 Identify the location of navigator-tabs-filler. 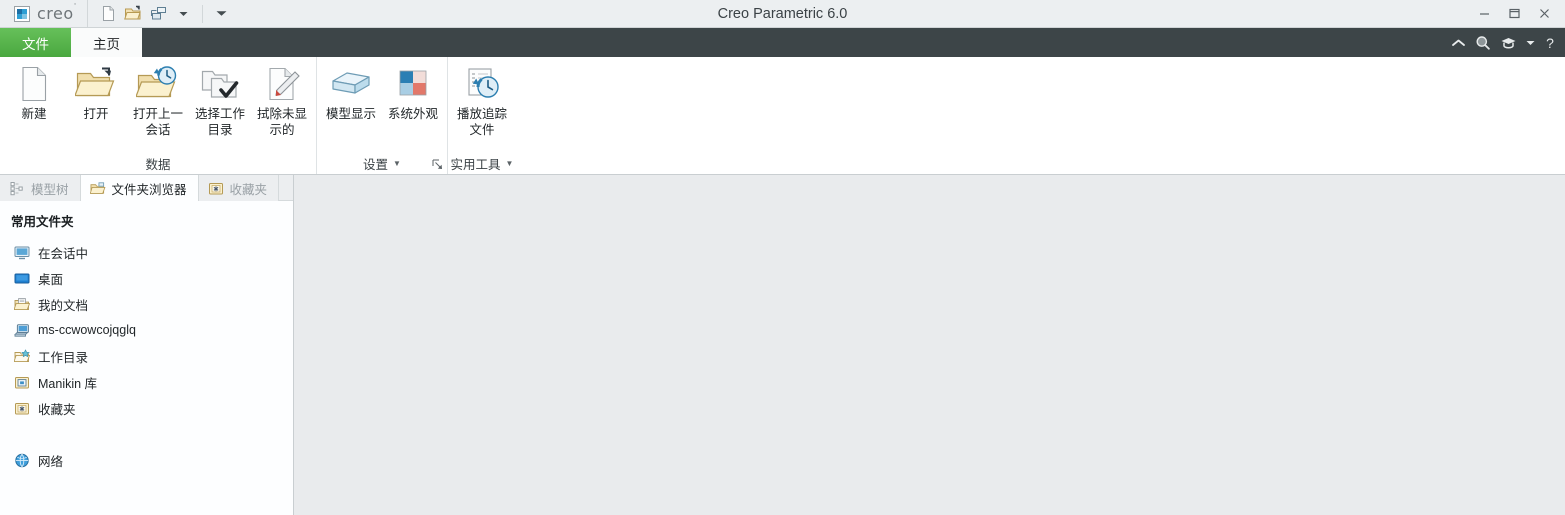
(286, 188).